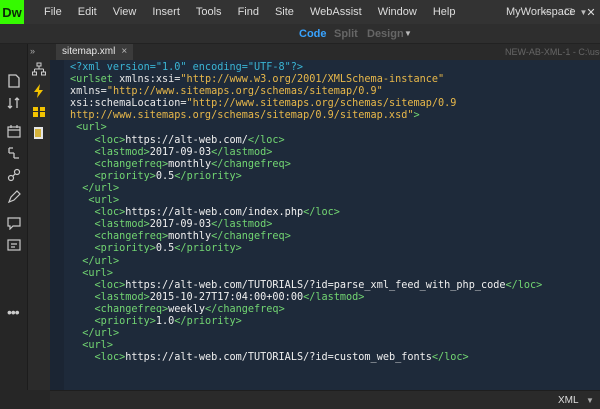  Describe the element at coordinates (190, 164) in the screenshot. I see `code-token-text: monthly` at that location.